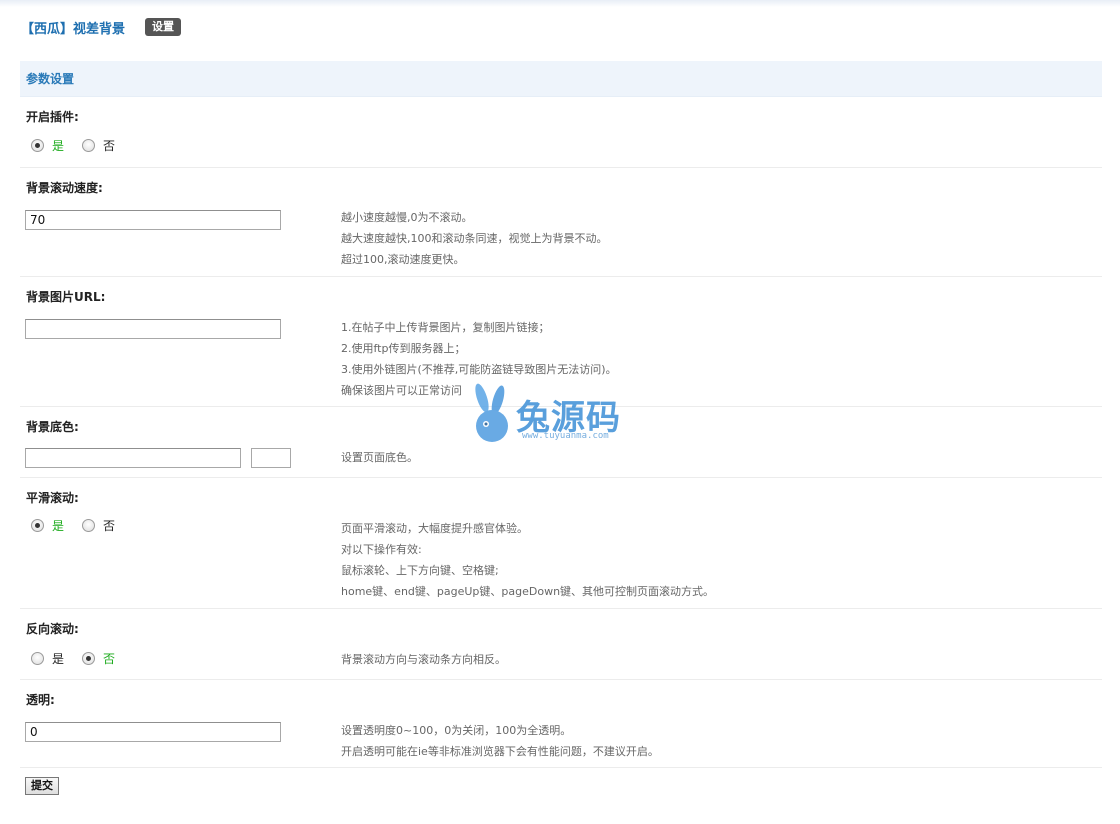 The width and height of the screenshot is (1120, 824). Describe the element at coordinates (109, 145) in the screenshot. I see `enable-no-label: 否` at that location.